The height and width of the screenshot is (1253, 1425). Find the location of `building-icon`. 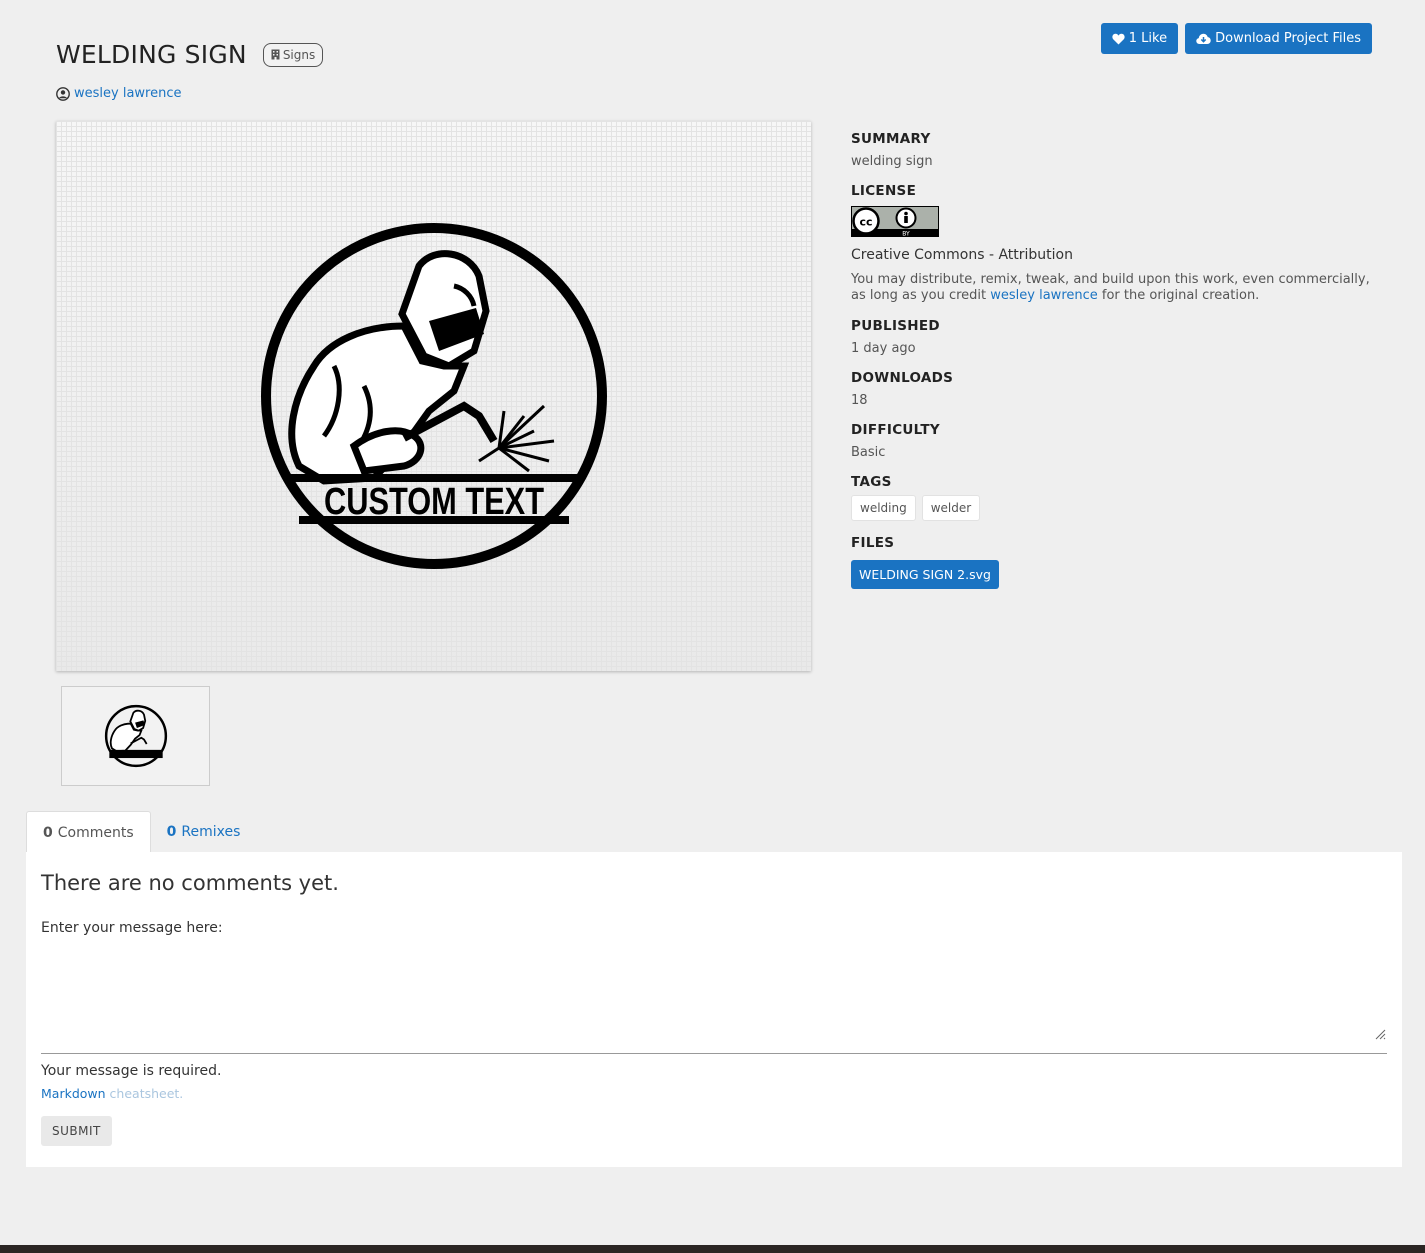

building-icon is located at coordinates (275, 54).